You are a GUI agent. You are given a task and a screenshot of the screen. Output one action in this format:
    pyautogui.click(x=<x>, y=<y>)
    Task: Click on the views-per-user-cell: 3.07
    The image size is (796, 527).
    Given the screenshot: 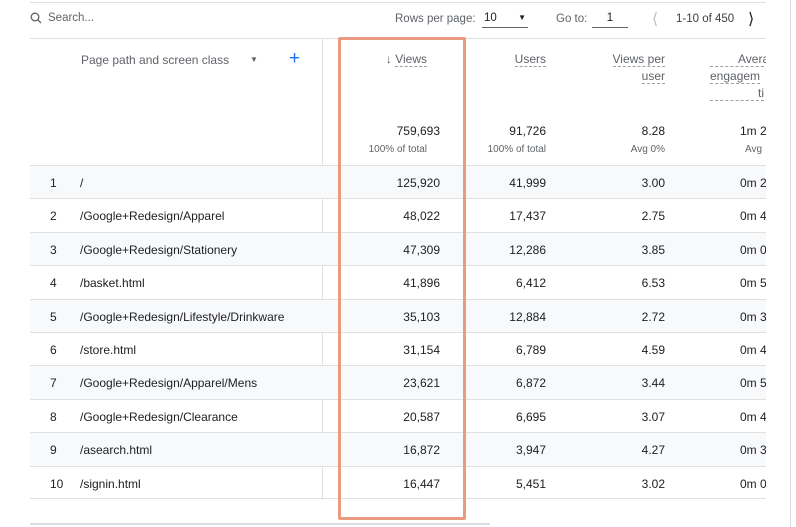 What is the action you would take?
    pyautogui.click(x=653, y=416)
    